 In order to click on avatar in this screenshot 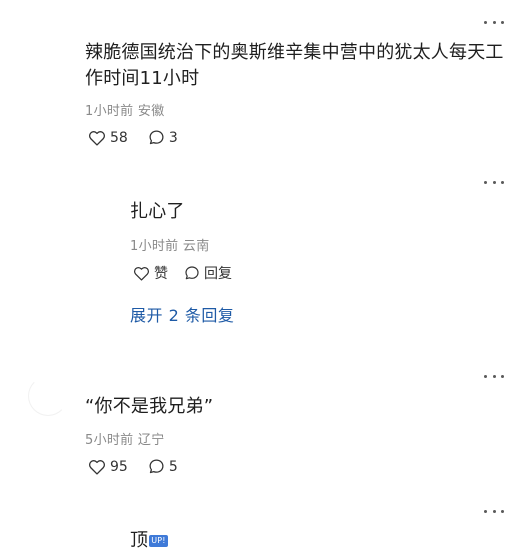, I will do `click(48, 396)`.